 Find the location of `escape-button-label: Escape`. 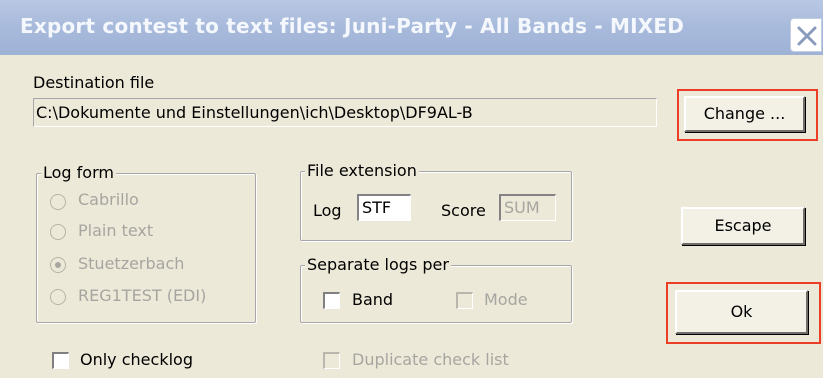

escape-button-label: Escape is located at coordinates (743, 225).